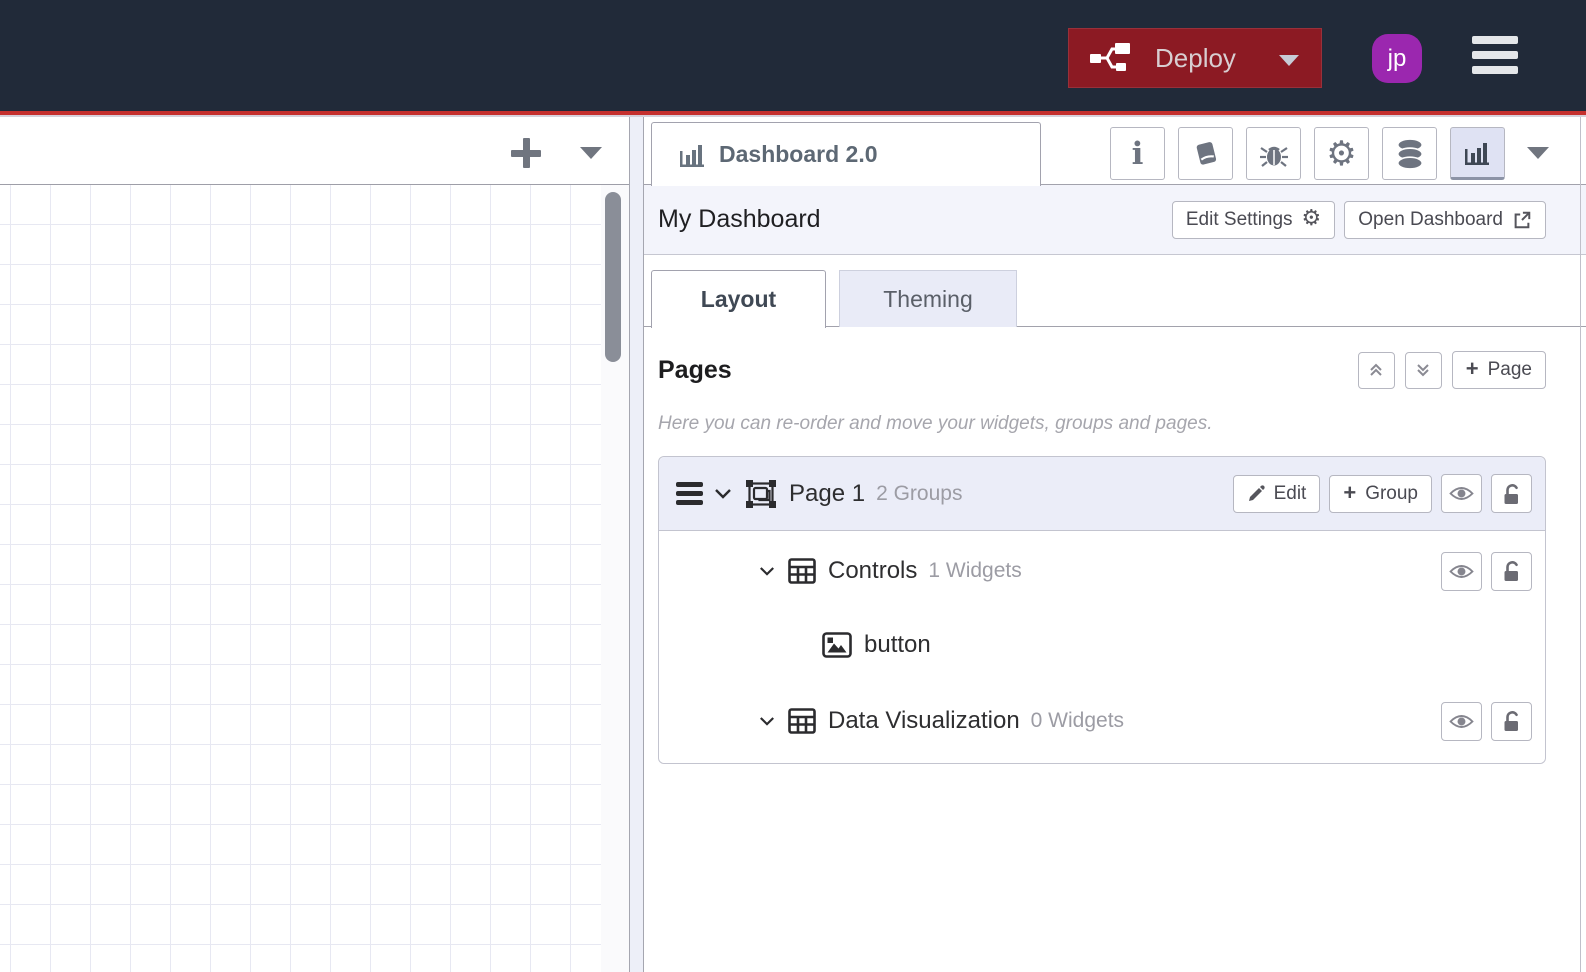  What do you see at coordinates (793, 55) in the screenshot?
I see `app-header: Deploy jp` at bounding box center [793, 55].